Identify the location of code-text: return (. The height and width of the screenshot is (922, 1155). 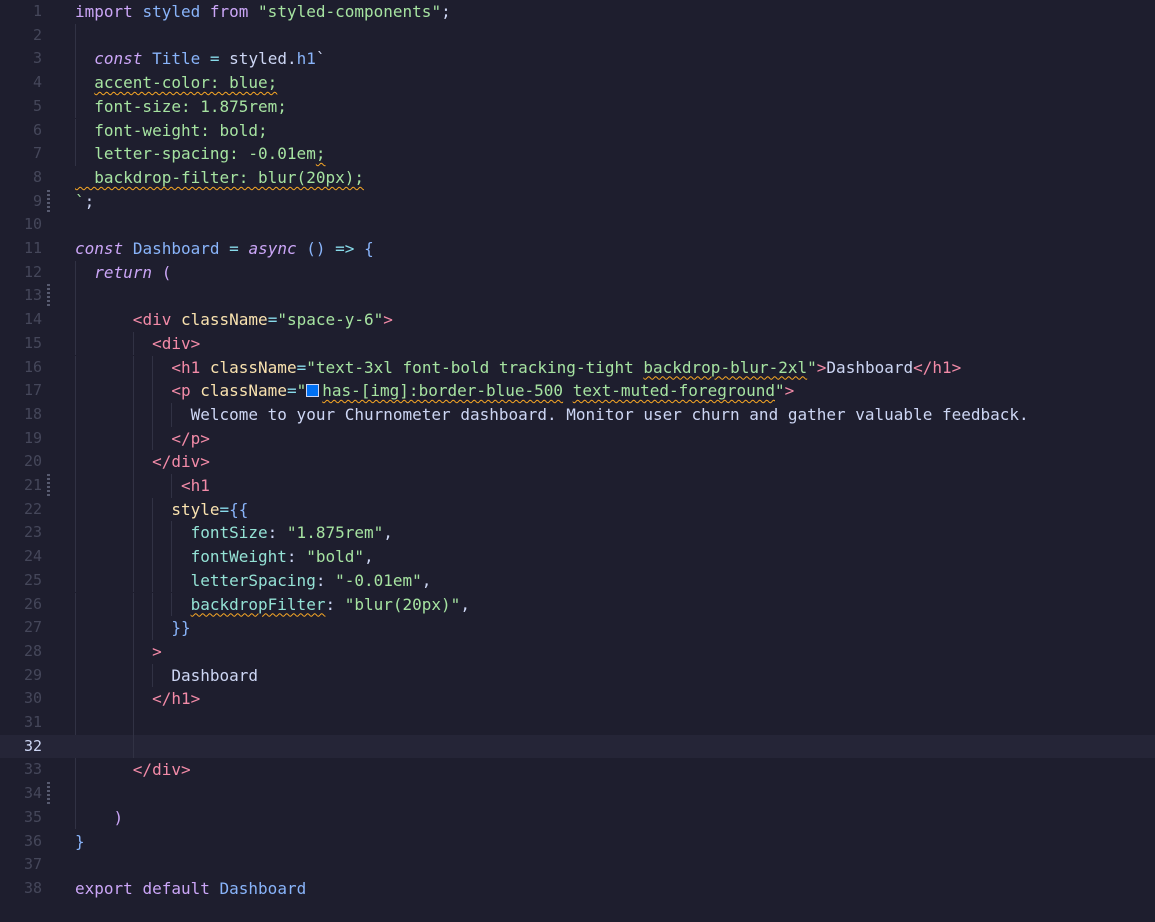
(133, 272).